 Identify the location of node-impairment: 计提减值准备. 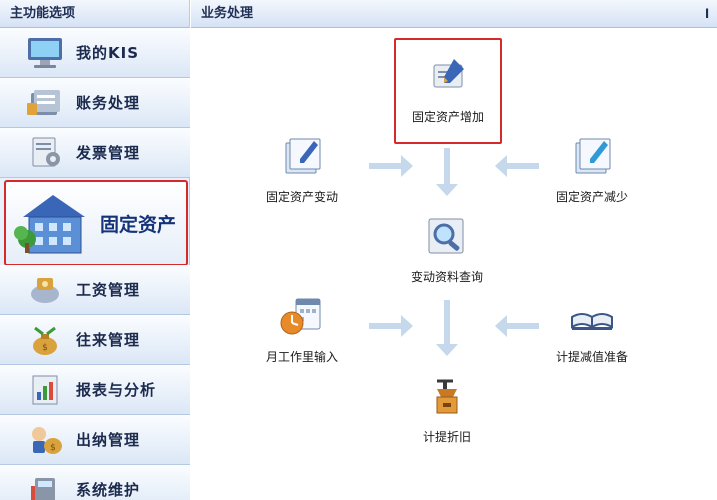
(592, 328).